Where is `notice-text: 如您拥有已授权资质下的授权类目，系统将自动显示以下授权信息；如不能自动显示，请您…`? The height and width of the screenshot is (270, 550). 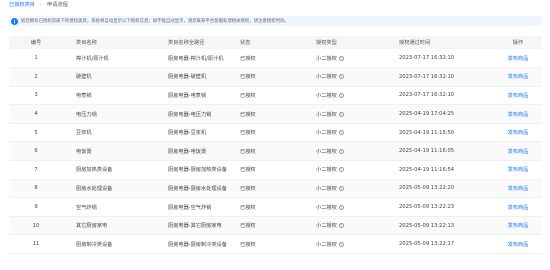
notice-text: 如您拥有已授权资质下的授权类目，系统将自动显示以下授权信息；如不能自动显示，请您… is located at coordinates (155, 21).